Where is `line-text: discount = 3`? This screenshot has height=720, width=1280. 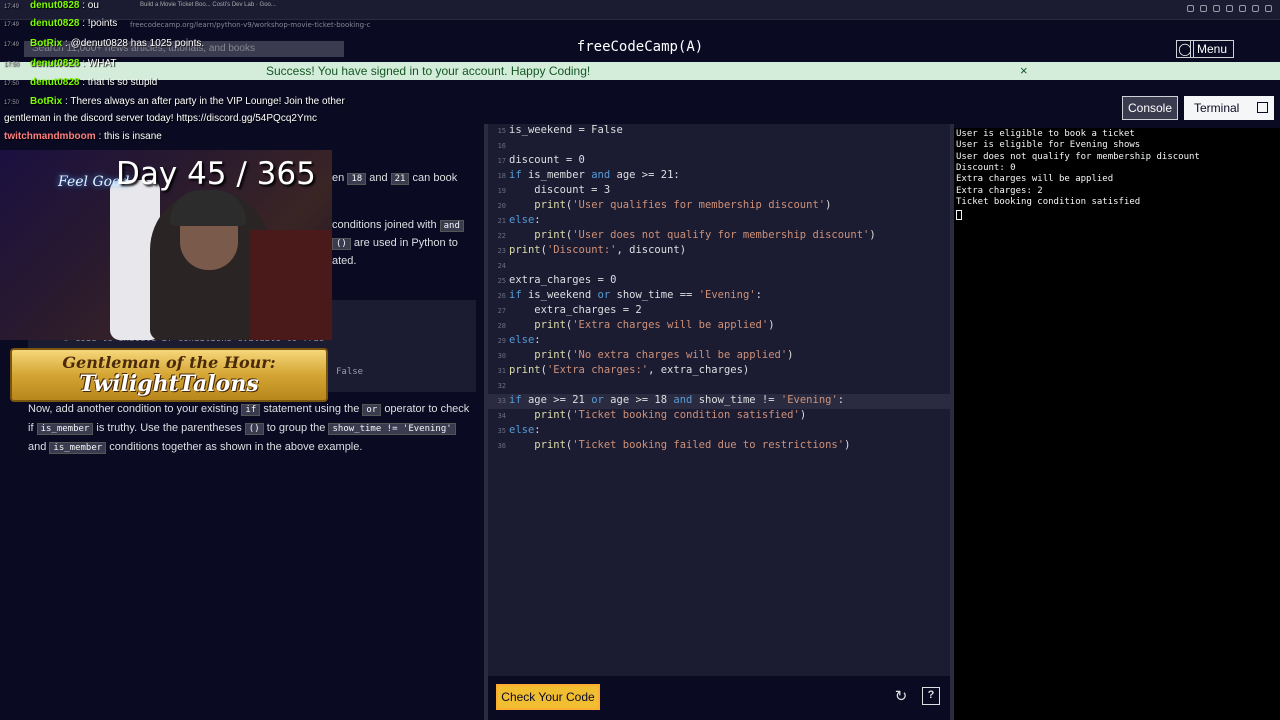
line-text: discount = 3 is located at coordinates (559, 190).